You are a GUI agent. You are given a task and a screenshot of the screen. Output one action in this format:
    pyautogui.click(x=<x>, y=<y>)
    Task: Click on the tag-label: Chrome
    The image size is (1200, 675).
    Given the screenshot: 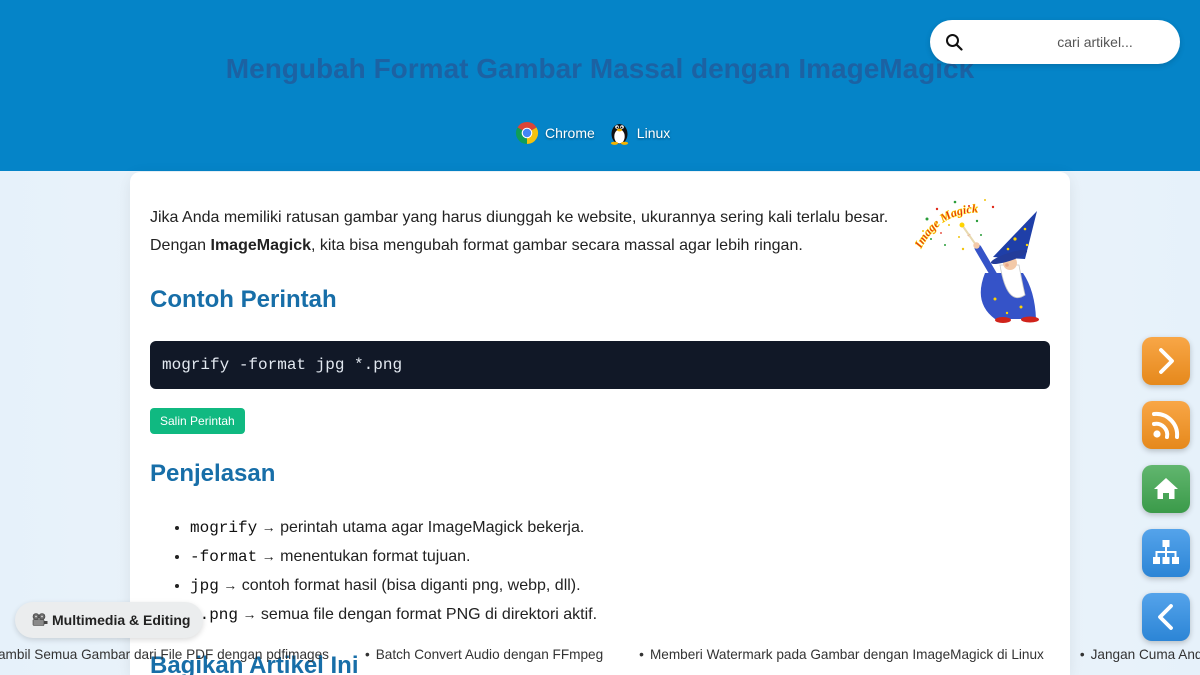 What is the action you would take?
    pyautogui.click(x=570, y=133)
    